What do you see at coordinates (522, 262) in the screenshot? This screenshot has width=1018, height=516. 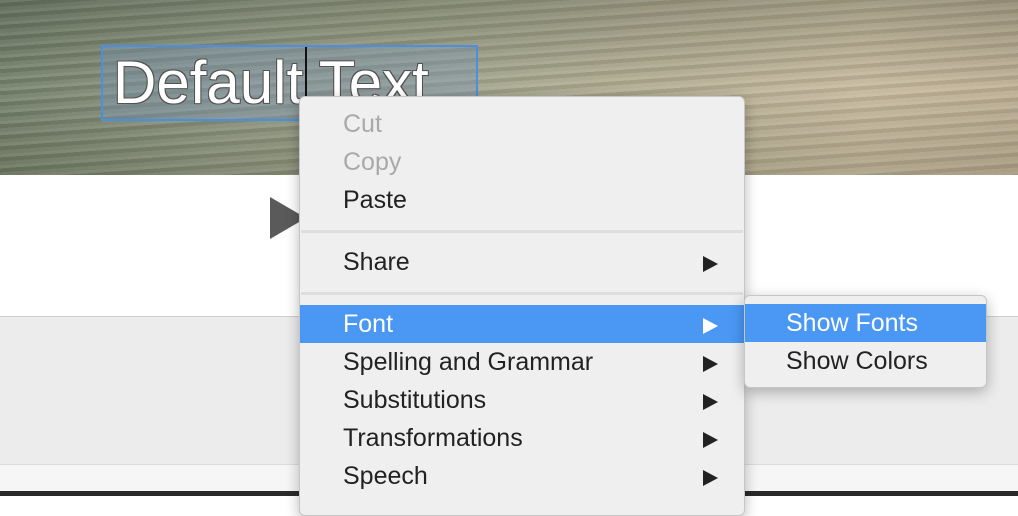 I see `menu-item-share: Share` at bounding box center [522, 262].